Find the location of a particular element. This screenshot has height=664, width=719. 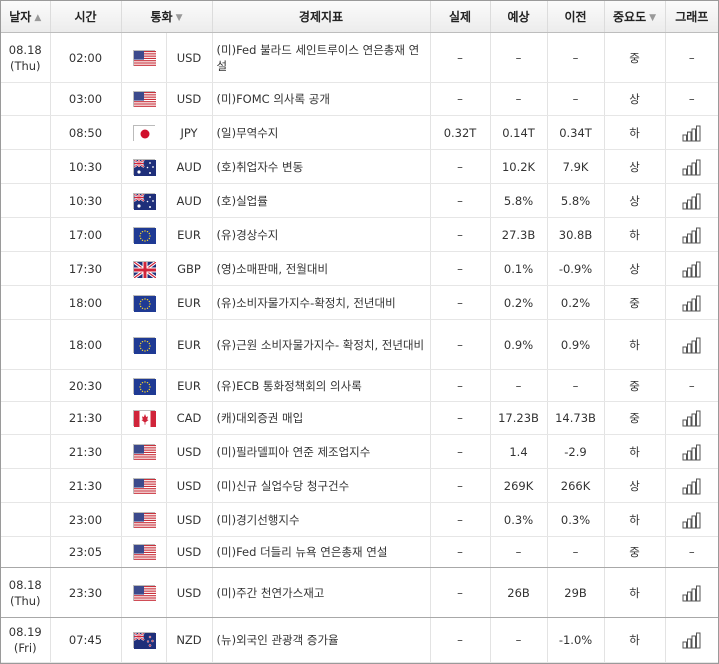

indicator-cell: (미)신규 실업수당 청구건수 is located at coordinates (321, 485).